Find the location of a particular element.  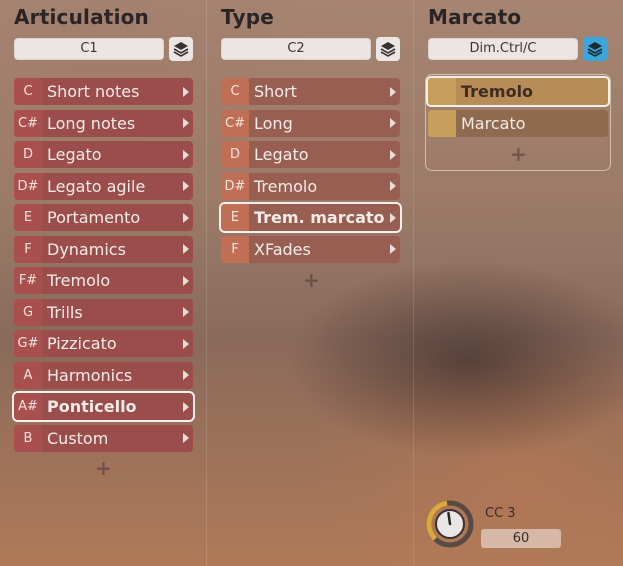

articulation-layers-button is located at coordinates (181, 49).